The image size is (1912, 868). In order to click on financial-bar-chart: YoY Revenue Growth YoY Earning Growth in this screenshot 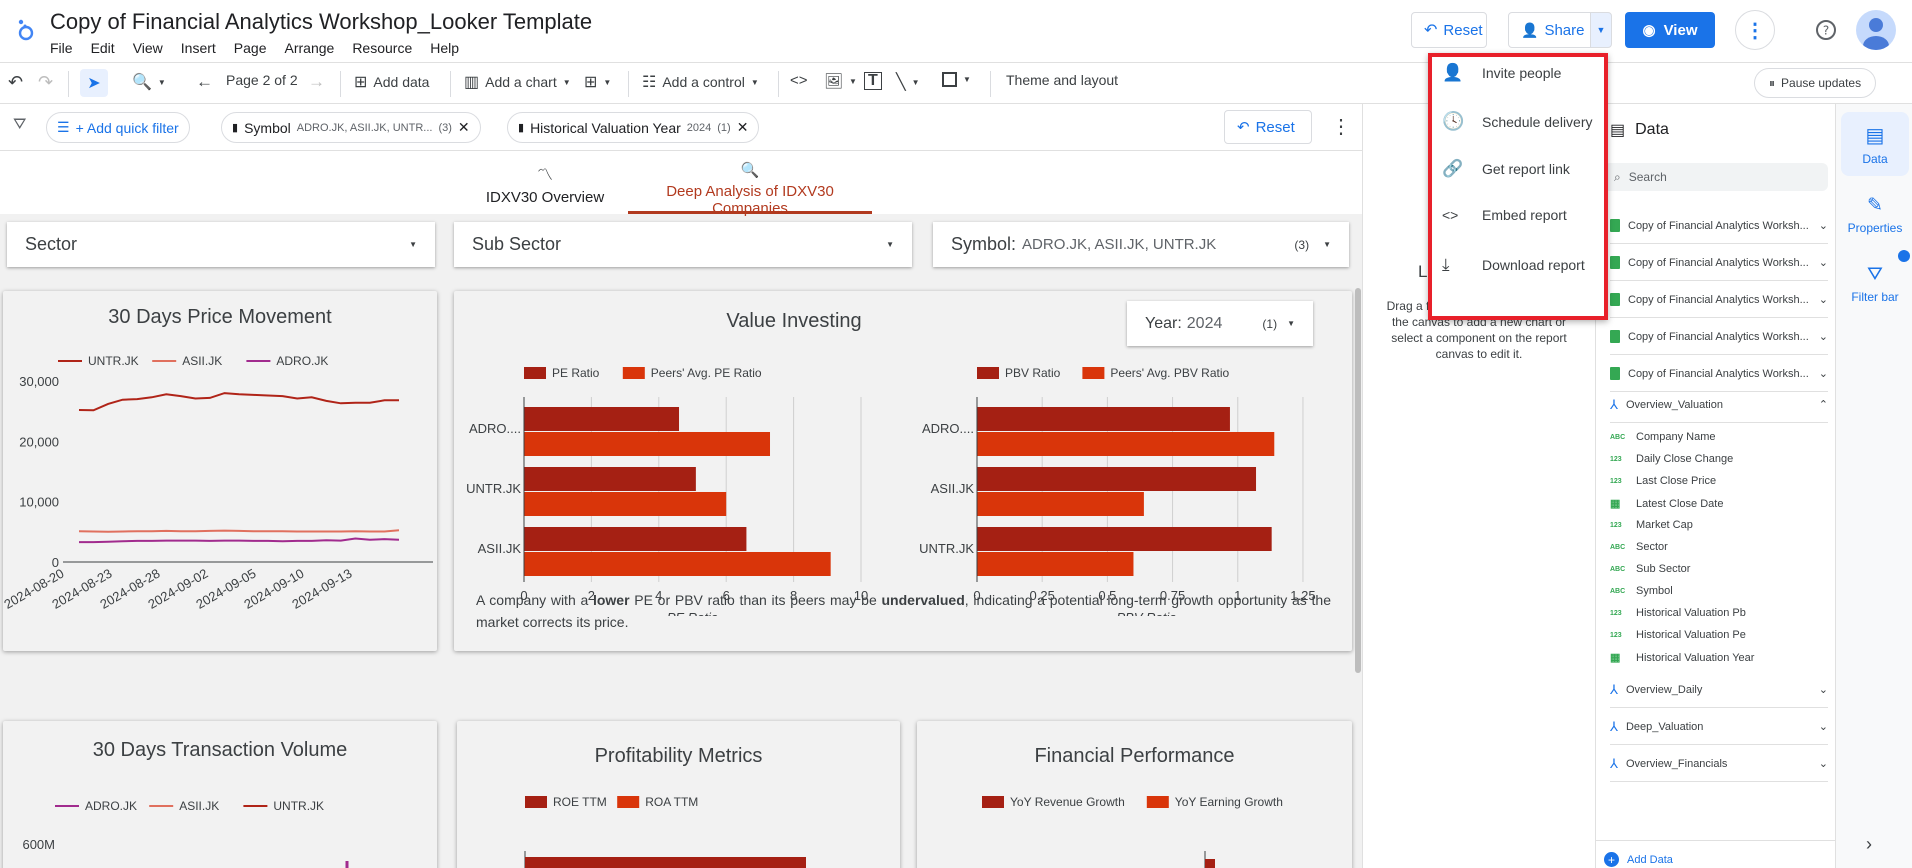, I will do `click(1134, 794)`.